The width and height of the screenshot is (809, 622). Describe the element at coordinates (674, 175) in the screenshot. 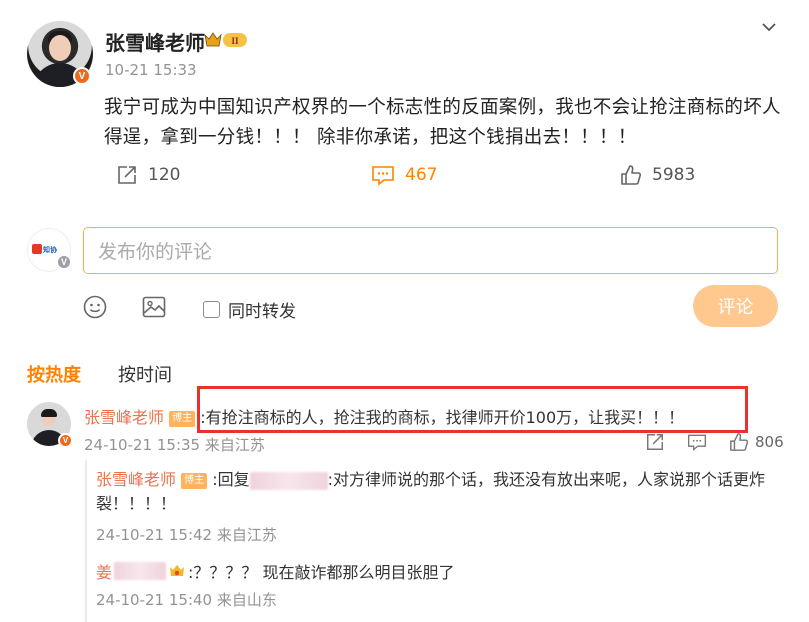

I see `like-count: 5983` at that location.